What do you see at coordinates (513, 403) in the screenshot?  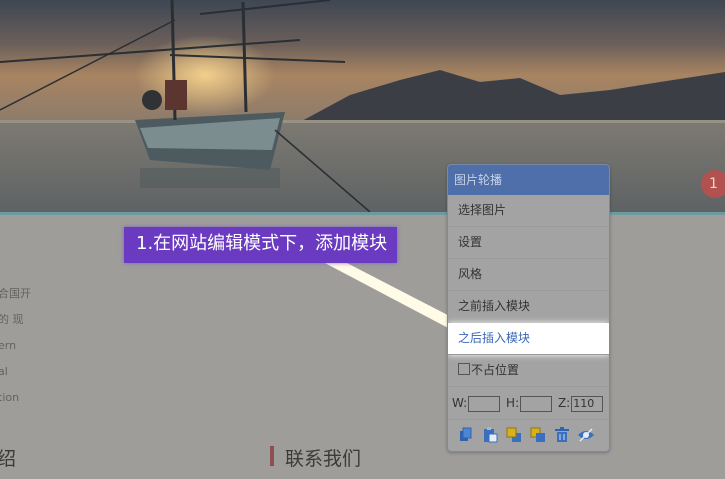 I see `height-label: H:` at bounding box center [513, 403].